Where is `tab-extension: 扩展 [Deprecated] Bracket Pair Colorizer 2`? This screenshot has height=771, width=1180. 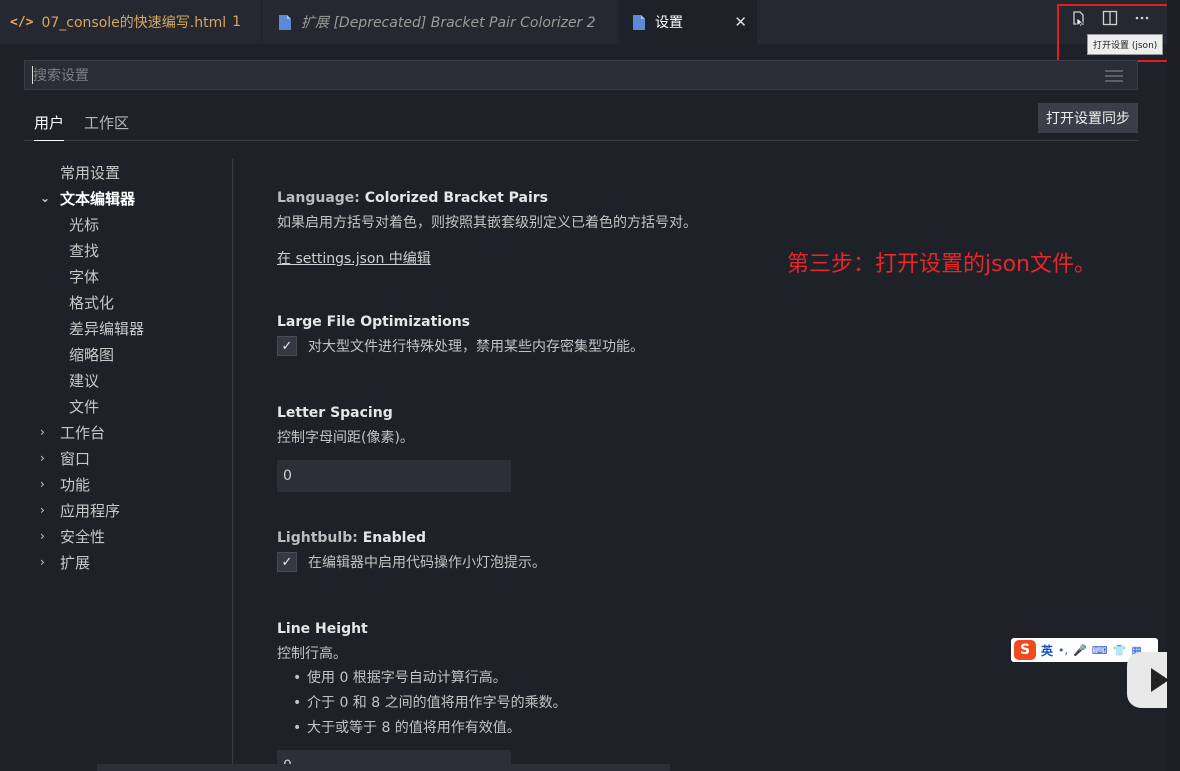
tab-extension: 扩展 [Deprecated] Bracket Pair Colorizer 2 is located at coordinates (440, 22).